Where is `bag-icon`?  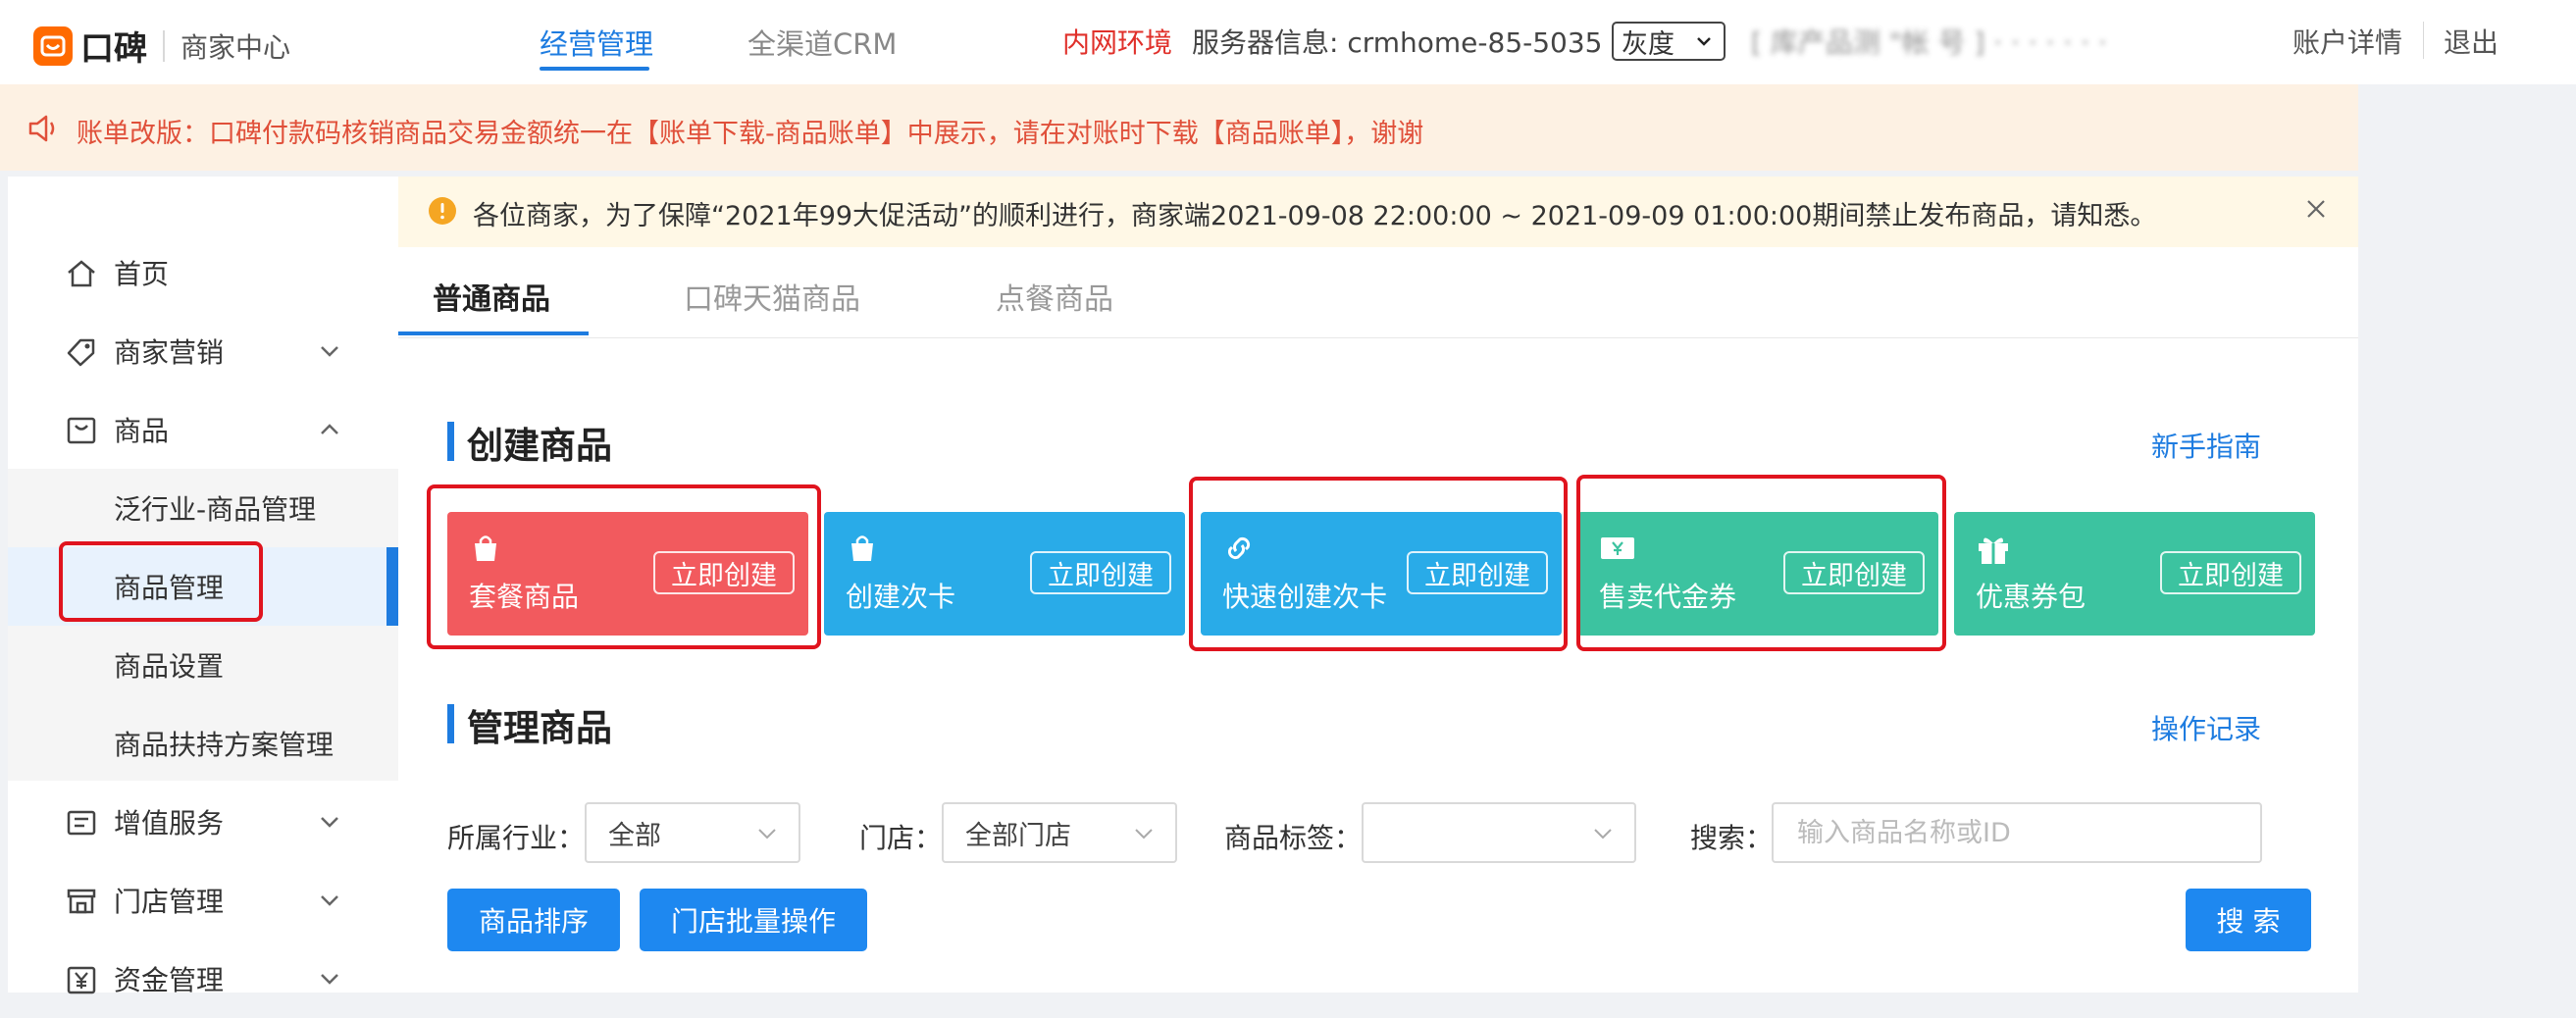 bag-icon is located at coordinates (81, 430).